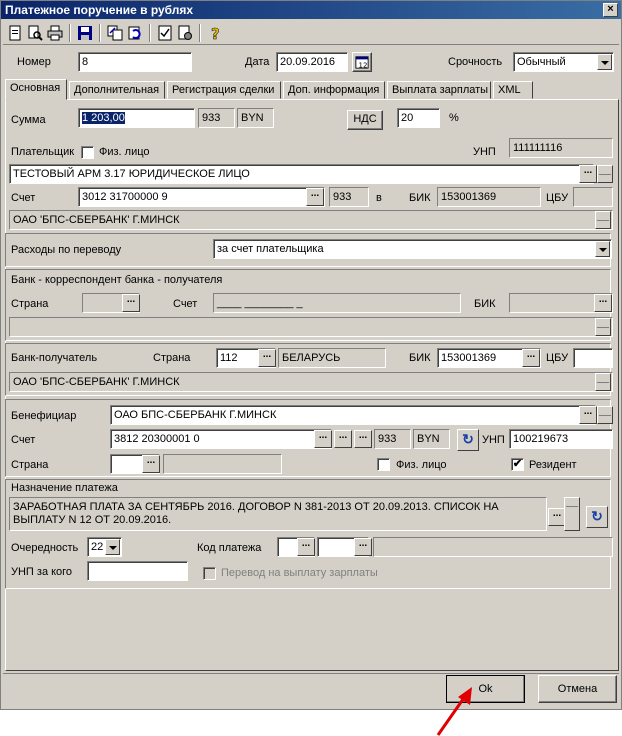 Image resolution: width=622 pixels, height=736 pixels. Describe the element at coordinates (334, 90) in the screenshot. I see `tab-extra-info: Доп. информация` at that location.